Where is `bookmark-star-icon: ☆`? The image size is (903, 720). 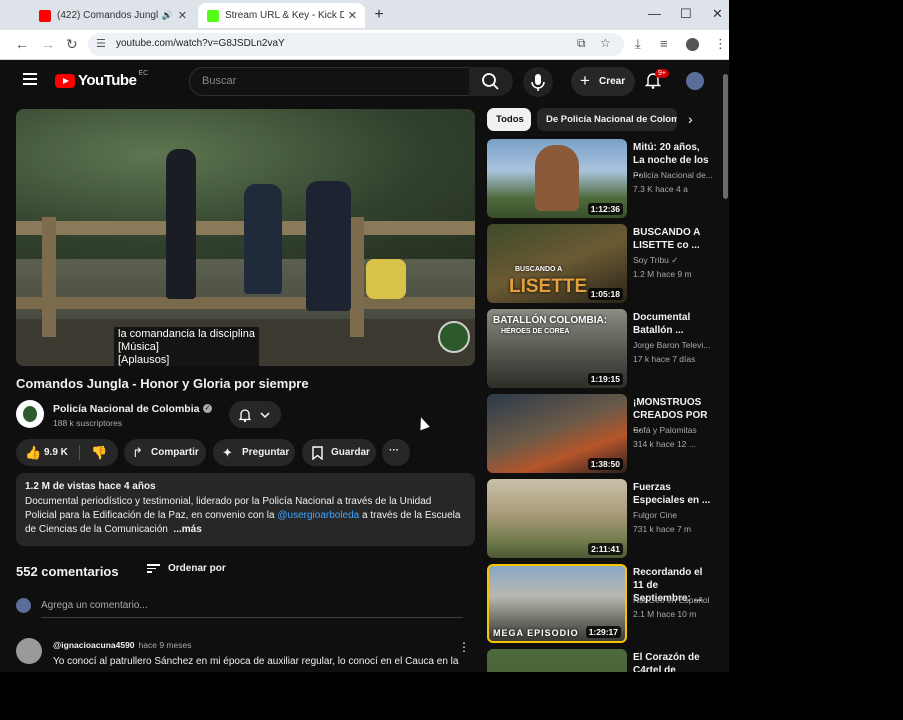 bookmark-star-icon: ☆ is located at coordinates (605, 43).